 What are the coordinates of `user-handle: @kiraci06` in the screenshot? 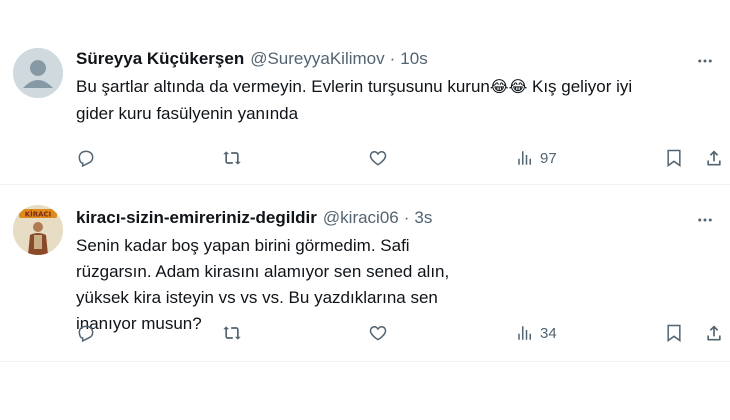 It's located at (361, 218).